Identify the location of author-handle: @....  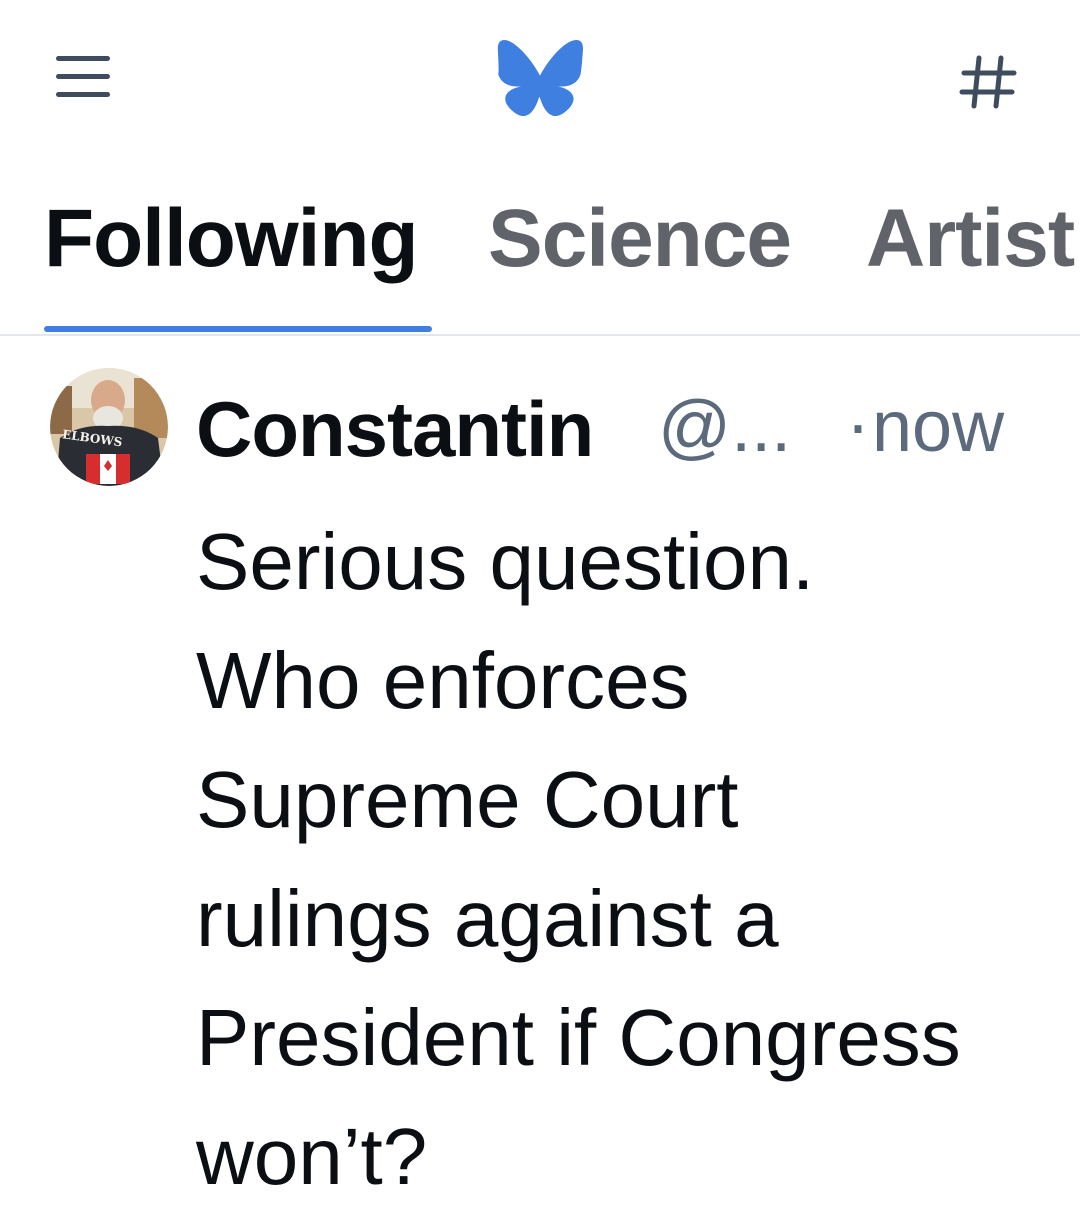
(724, 427).